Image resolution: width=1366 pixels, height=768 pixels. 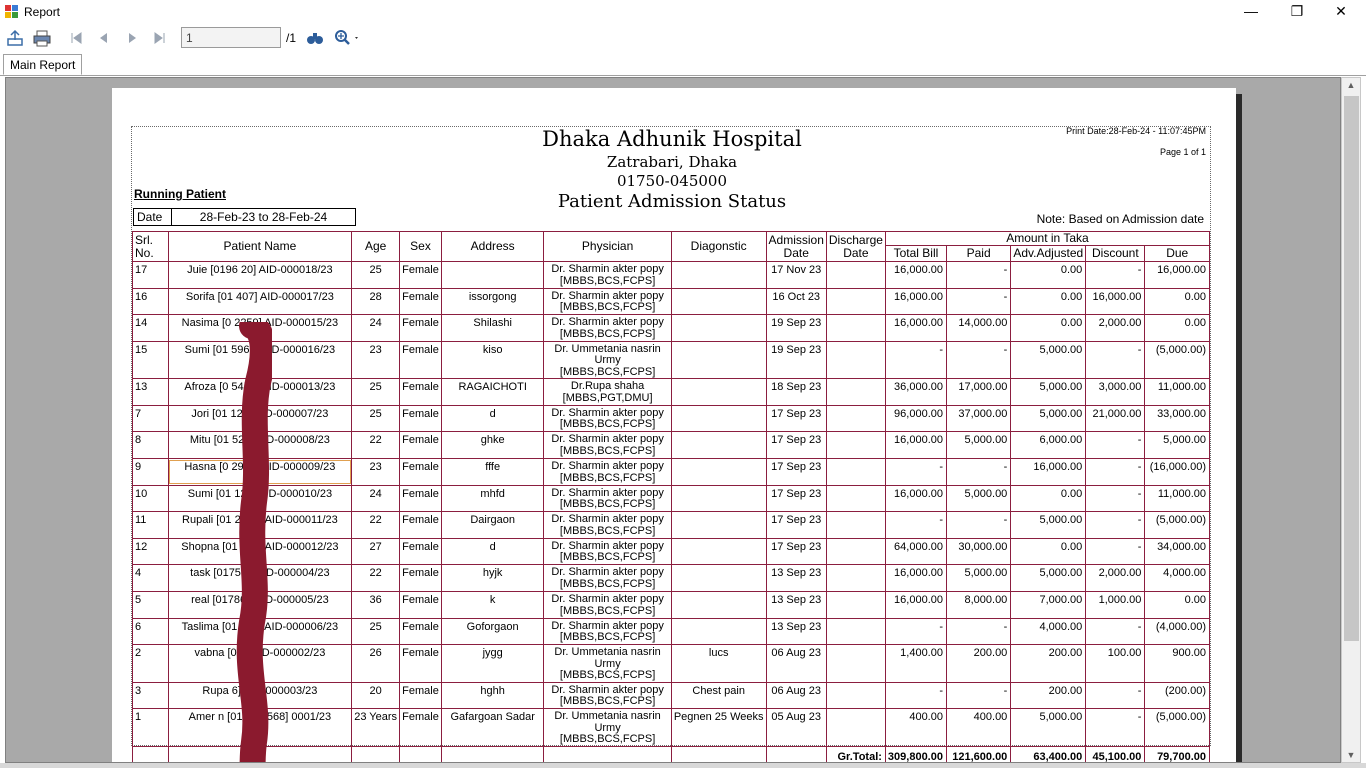 What do you see at coordinates (1177, 392) in the screenshot?
I see `row-due: 11,000.00` at bounding box center [1177, 392].